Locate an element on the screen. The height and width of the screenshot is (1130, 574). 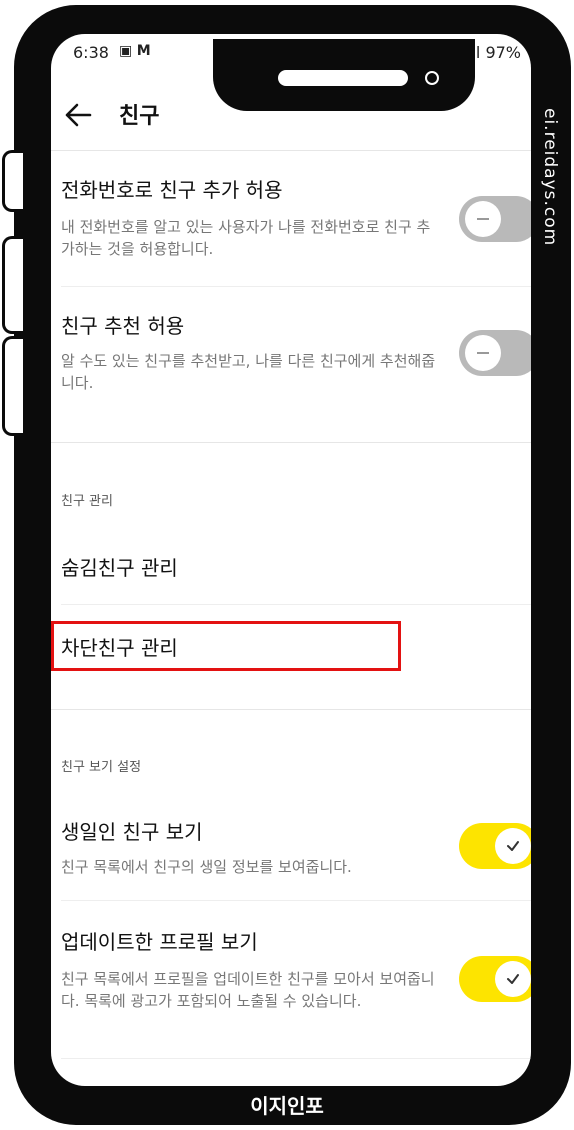
recommend-toggle is located at coordinates (495, 353).